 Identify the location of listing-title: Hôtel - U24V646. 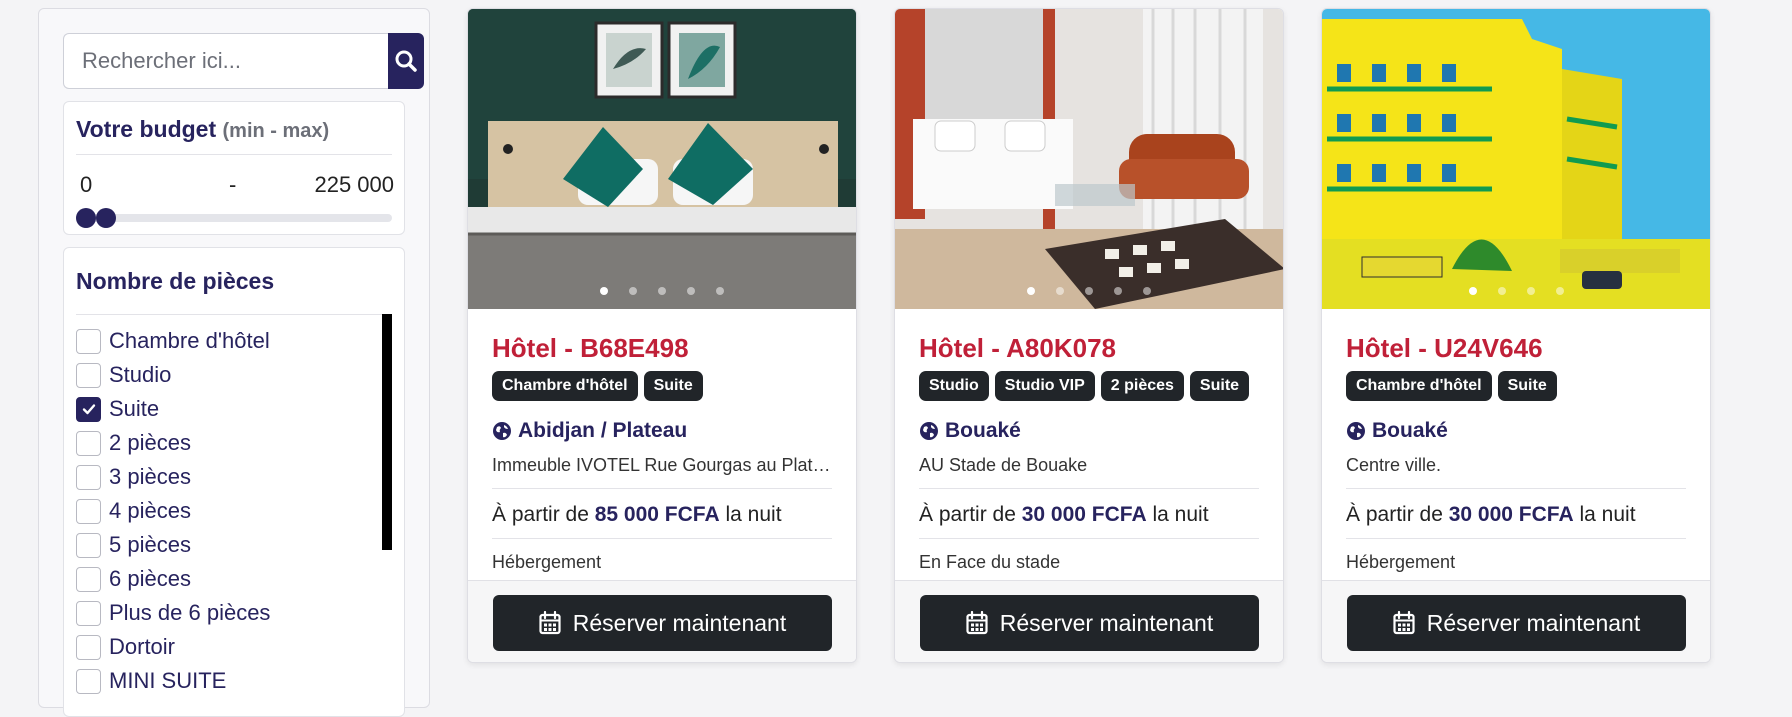
(1444, 348).